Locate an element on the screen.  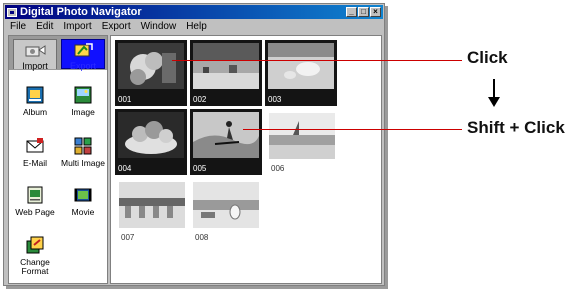
tab-import: Import is located at coordinates (35, 55).